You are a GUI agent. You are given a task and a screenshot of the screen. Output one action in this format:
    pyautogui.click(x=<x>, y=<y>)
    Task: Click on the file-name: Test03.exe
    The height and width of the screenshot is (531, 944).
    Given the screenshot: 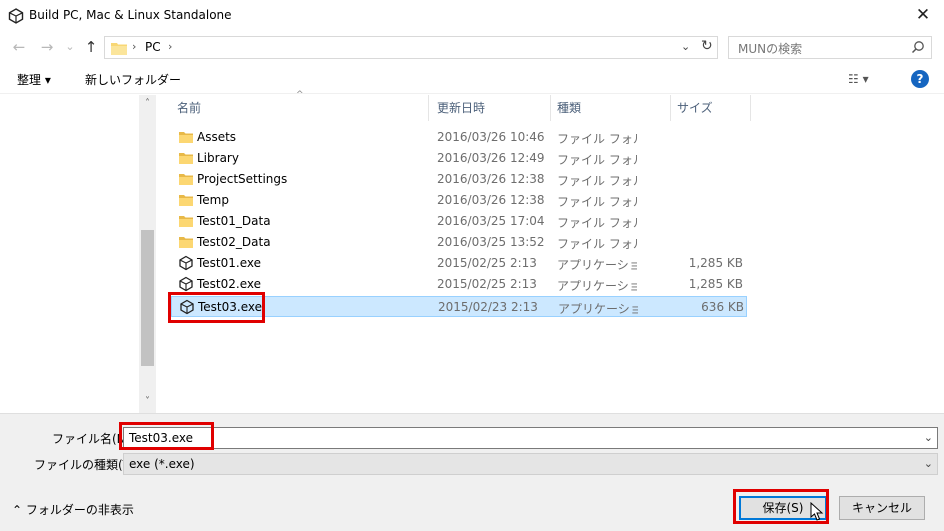 What is the action you would take?
    pyautogui.click(x=230, y=307)
    